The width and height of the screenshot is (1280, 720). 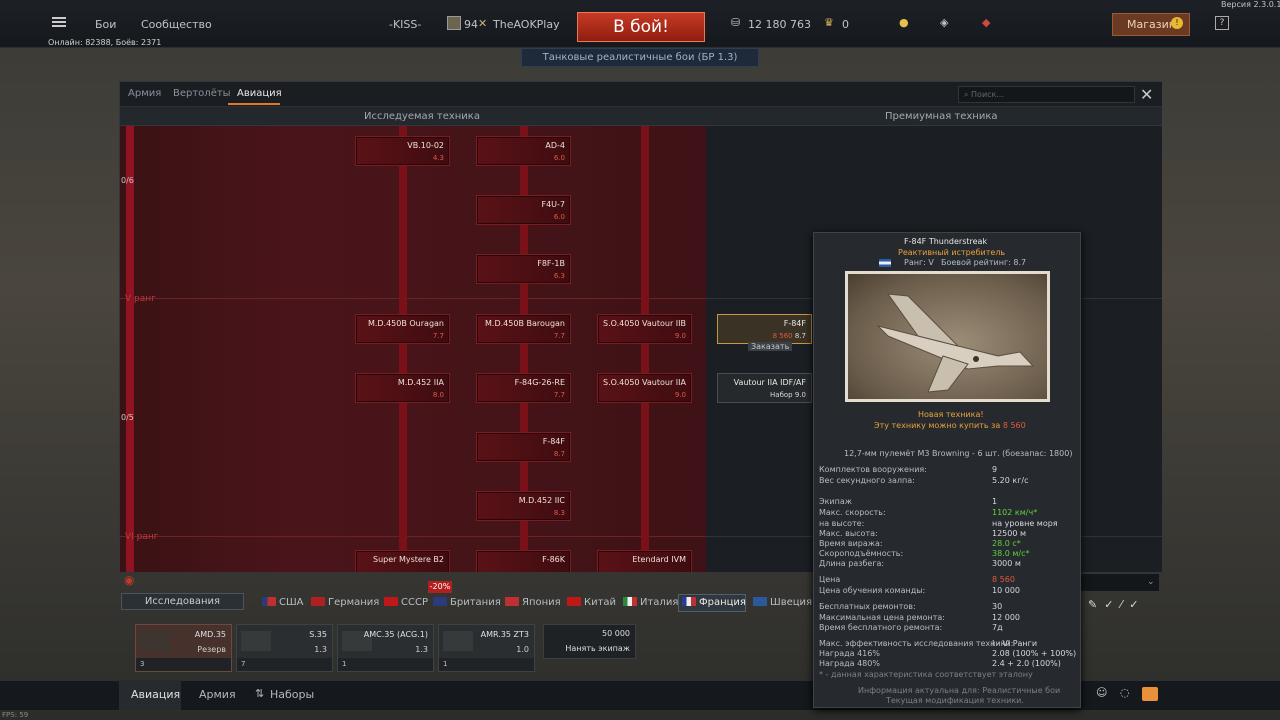 I want to click on vehicle-tile: F8F-1B 6.3, so click(x=523, y=269).